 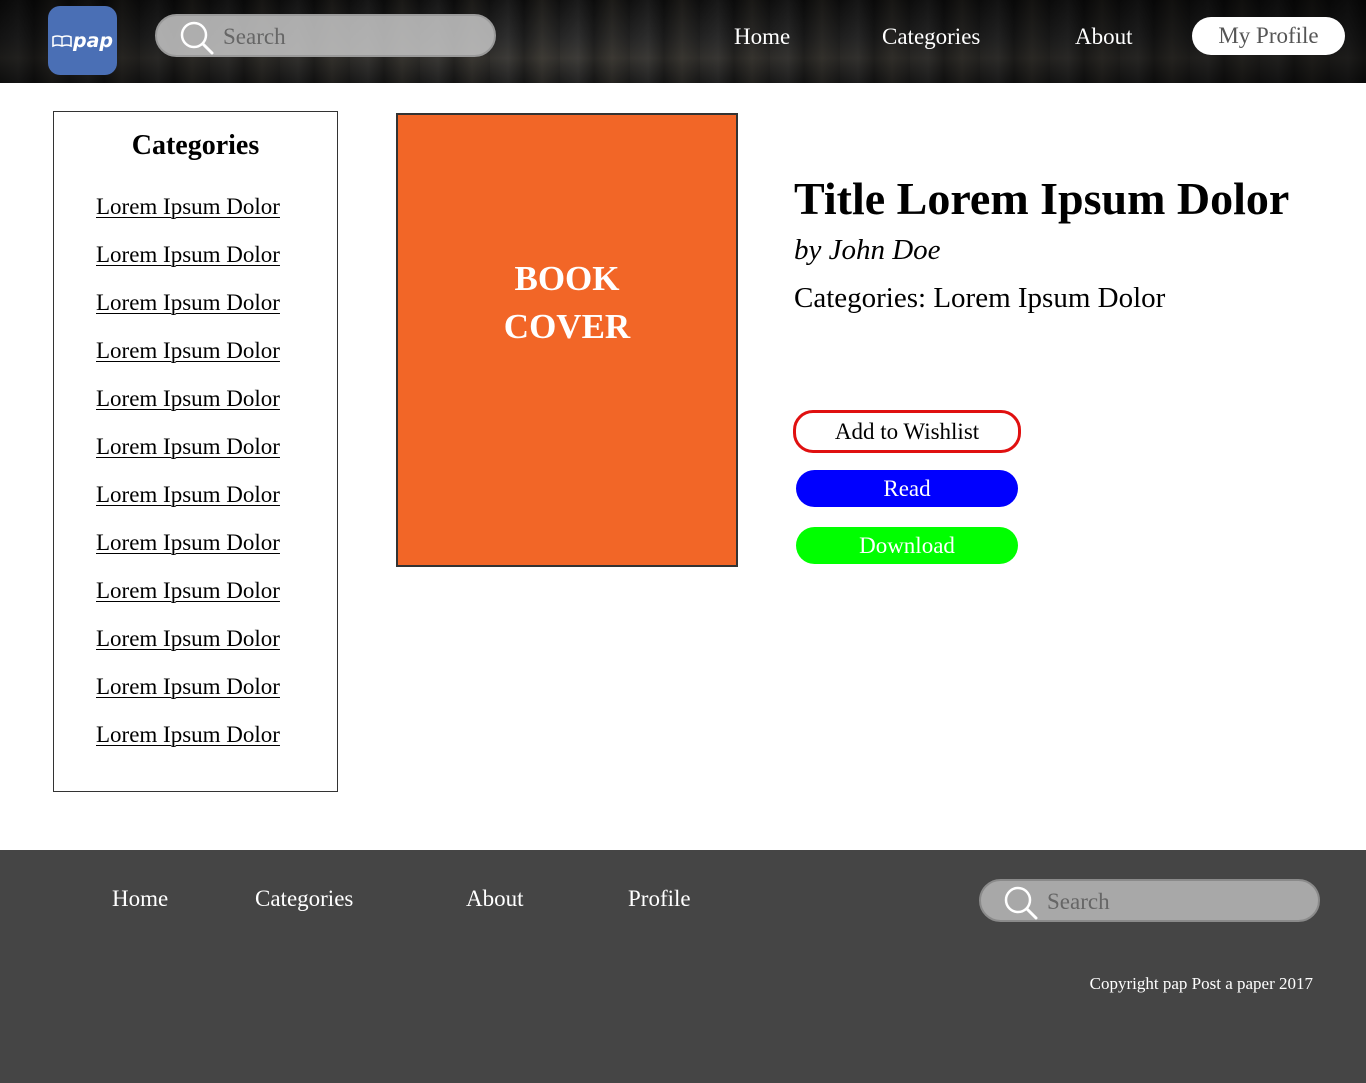 I want to click on book-author: by John Doe, so click(x=867, y=250).